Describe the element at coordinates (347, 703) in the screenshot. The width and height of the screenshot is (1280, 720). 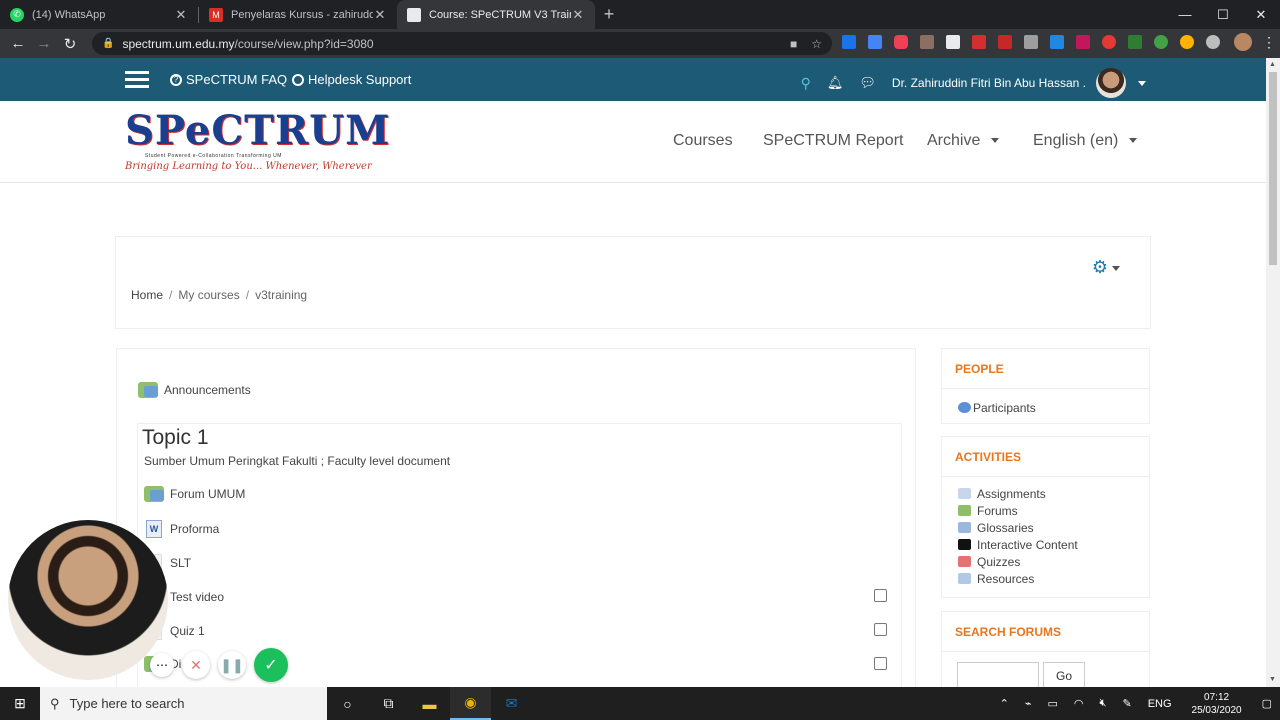
I see `cortana-icon: ○` at that location.